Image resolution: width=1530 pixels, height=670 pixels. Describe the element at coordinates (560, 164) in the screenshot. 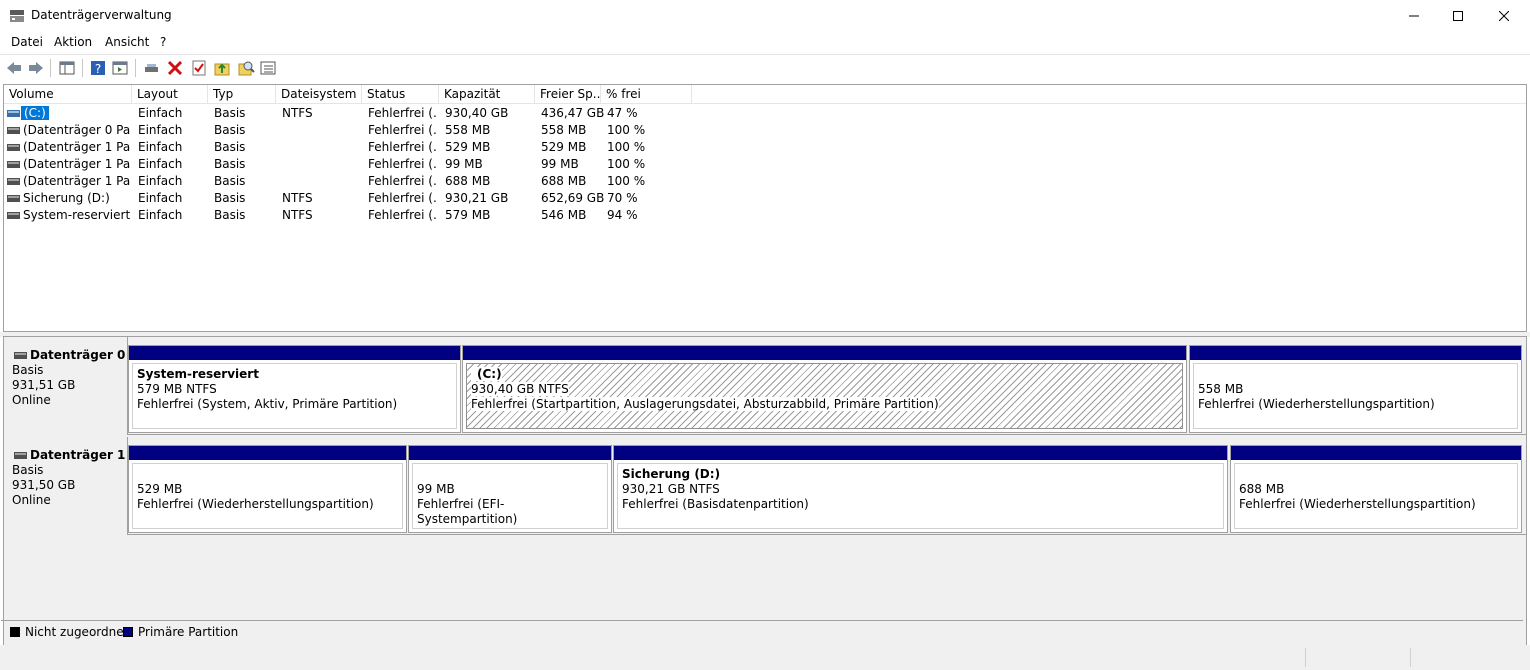

I see `free-space-cell: 99 MB` at that location.